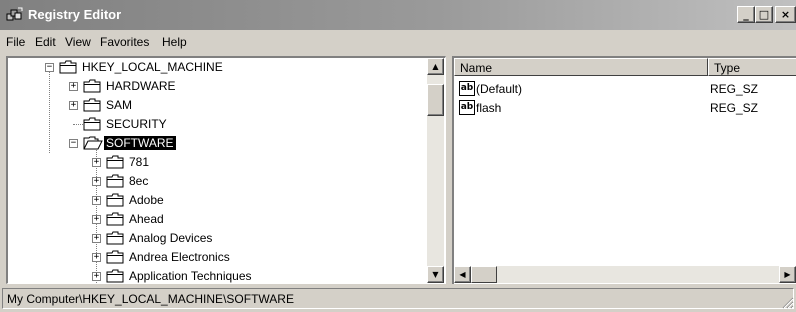 Image resolution: width=796 pixels, height=312 pixels. Describe the element at coordinates (141, 86) in the screenshot. I see `tree-item-label: HARDWARE` at that location.